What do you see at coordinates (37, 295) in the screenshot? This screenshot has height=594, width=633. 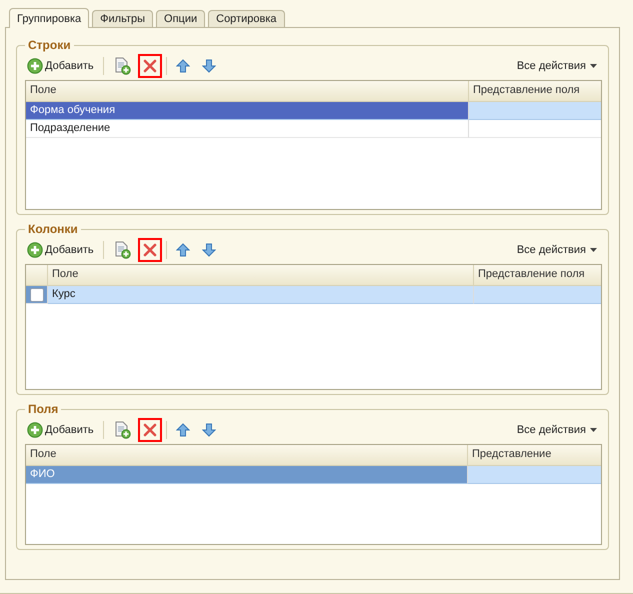 I see `checkbox` at bounding box center [37, 295].